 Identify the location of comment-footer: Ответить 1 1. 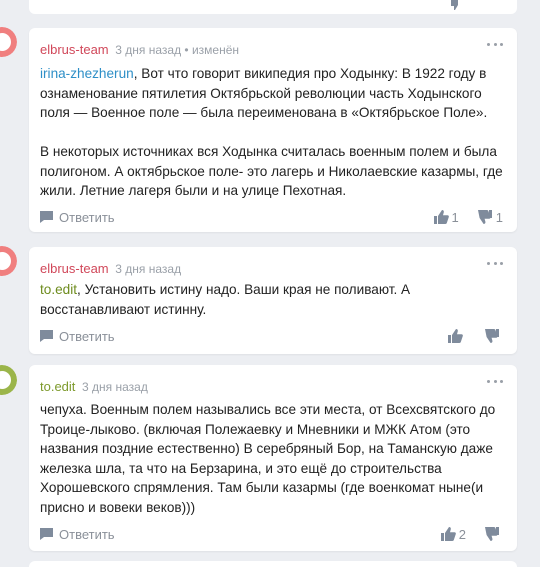
(271, 217).